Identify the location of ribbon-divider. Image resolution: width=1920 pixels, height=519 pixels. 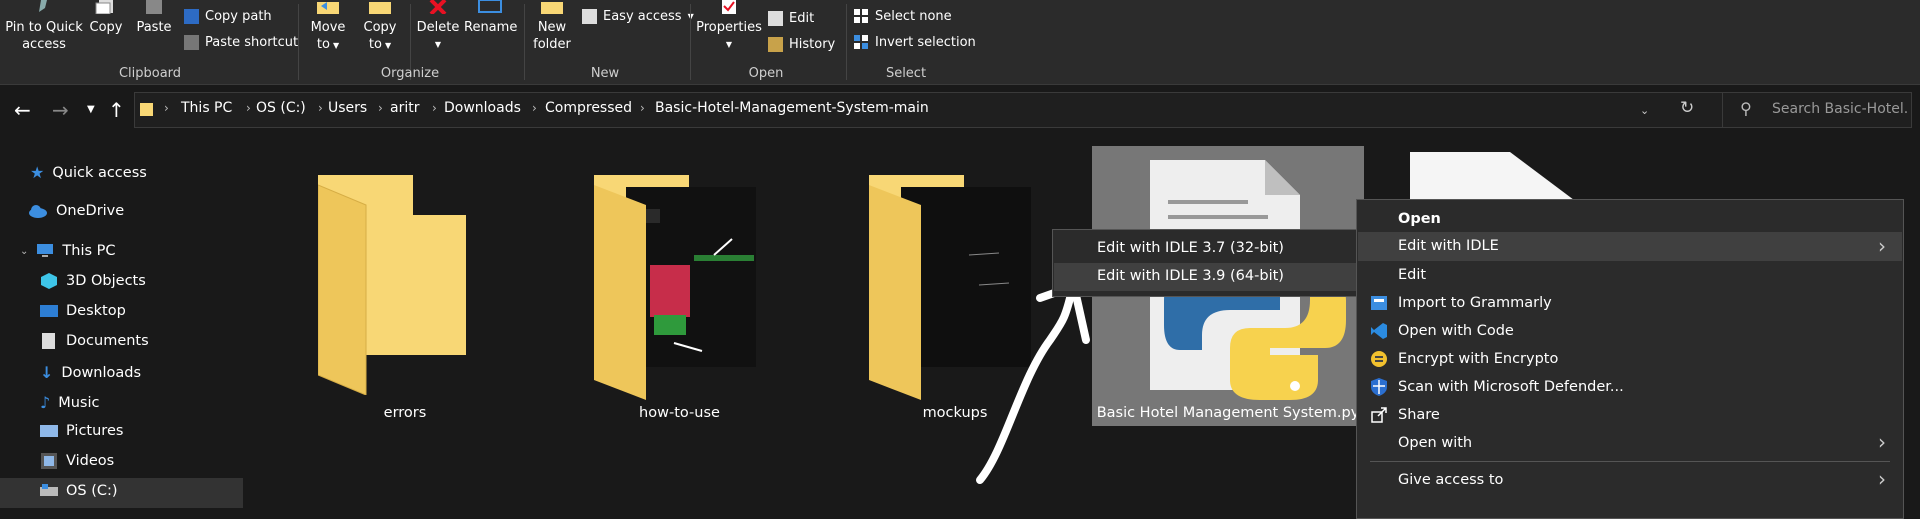
(298, 42).